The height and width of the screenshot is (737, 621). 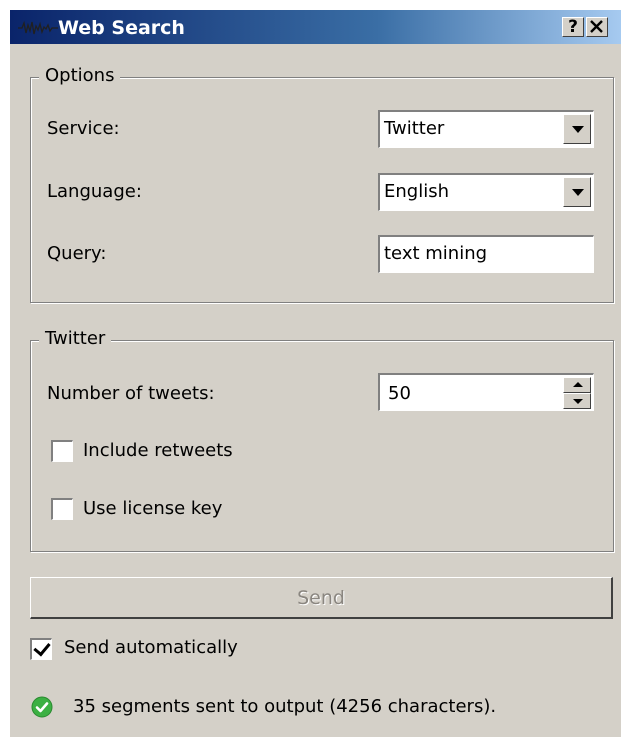 I want to click on tweets-value: 50, so click(x=399, y=393).